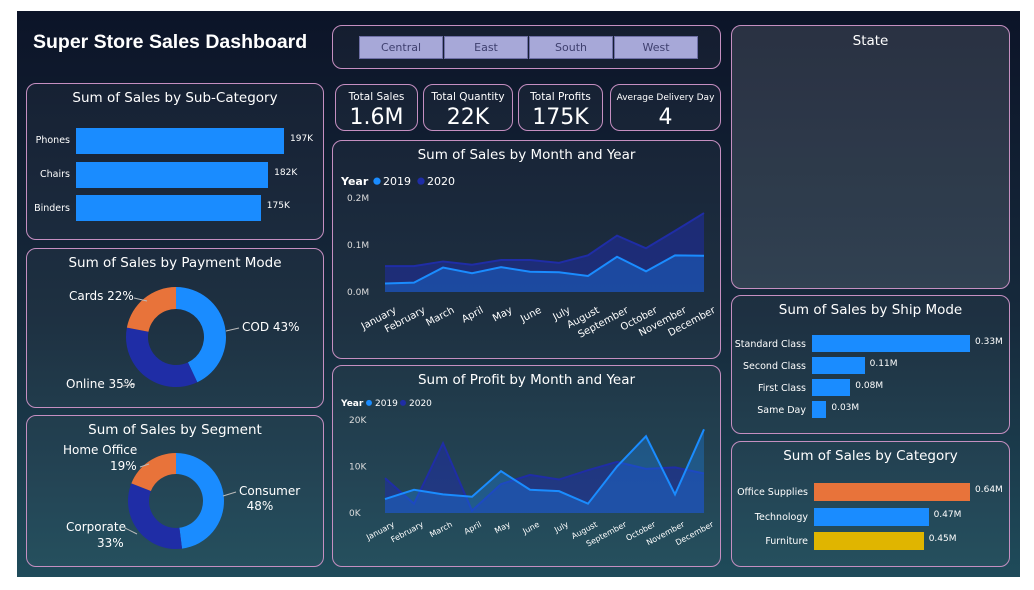  Describe the element at coordinates (989, 341) in the screenshot. I see `bar-value-standard-class: 0.33M` at that location.